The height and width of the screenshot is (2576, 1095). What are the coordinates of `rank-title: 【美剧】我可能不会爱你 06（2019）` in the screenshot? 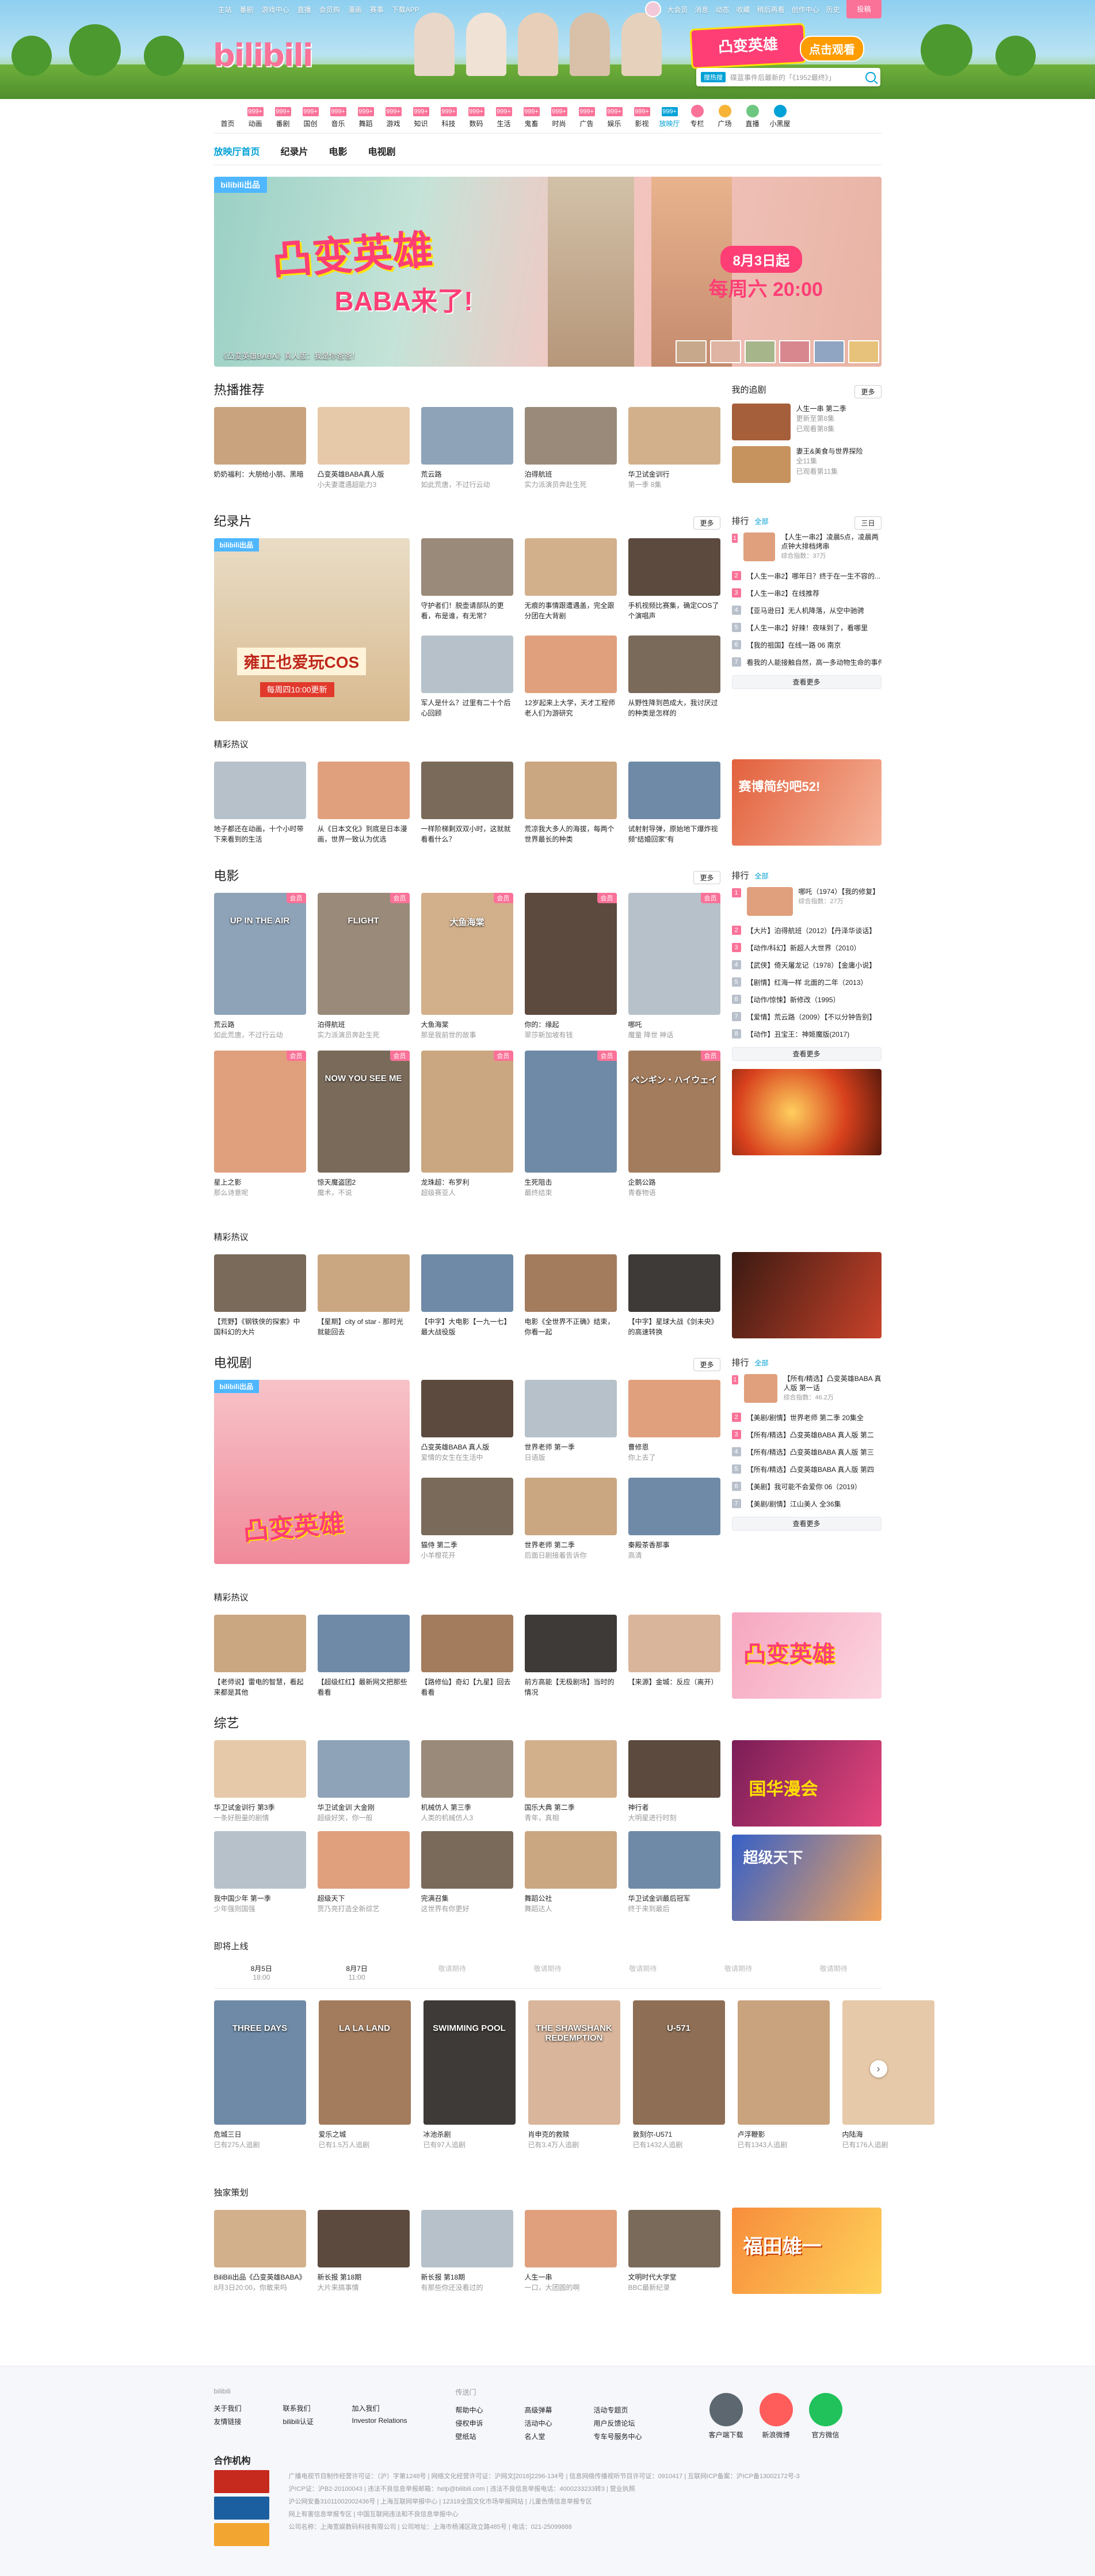 It's located at (814, 1486).